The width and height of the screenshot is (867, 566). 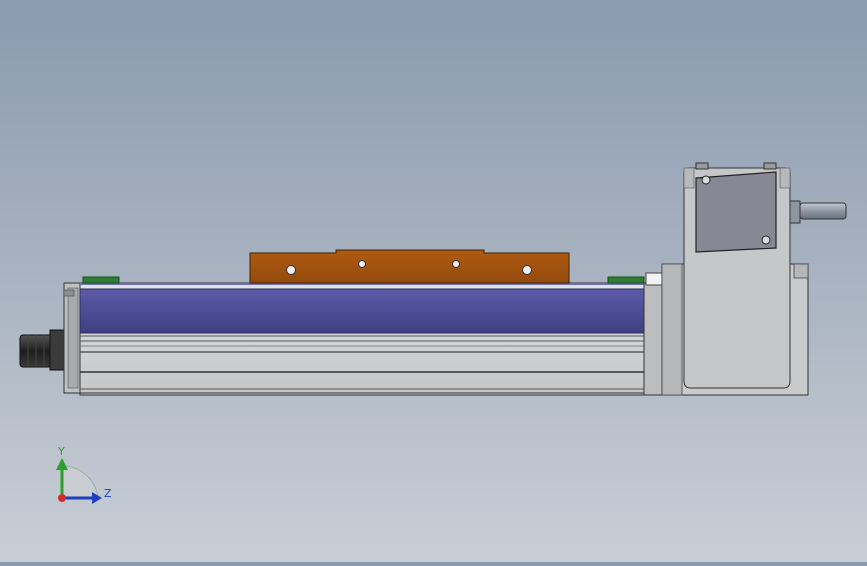 I want to click on y-axis-label: Y, so click(x=61, y=451).